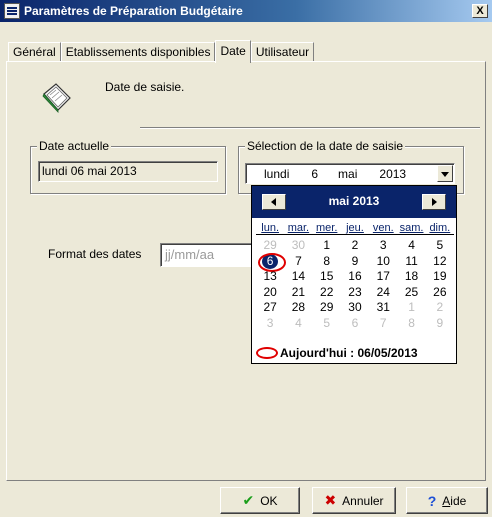  What do you see at coordinates (74, 146) in the screenshot?
I see `current-date-group-label: Date actuelle` at bounding box center [74, 146].